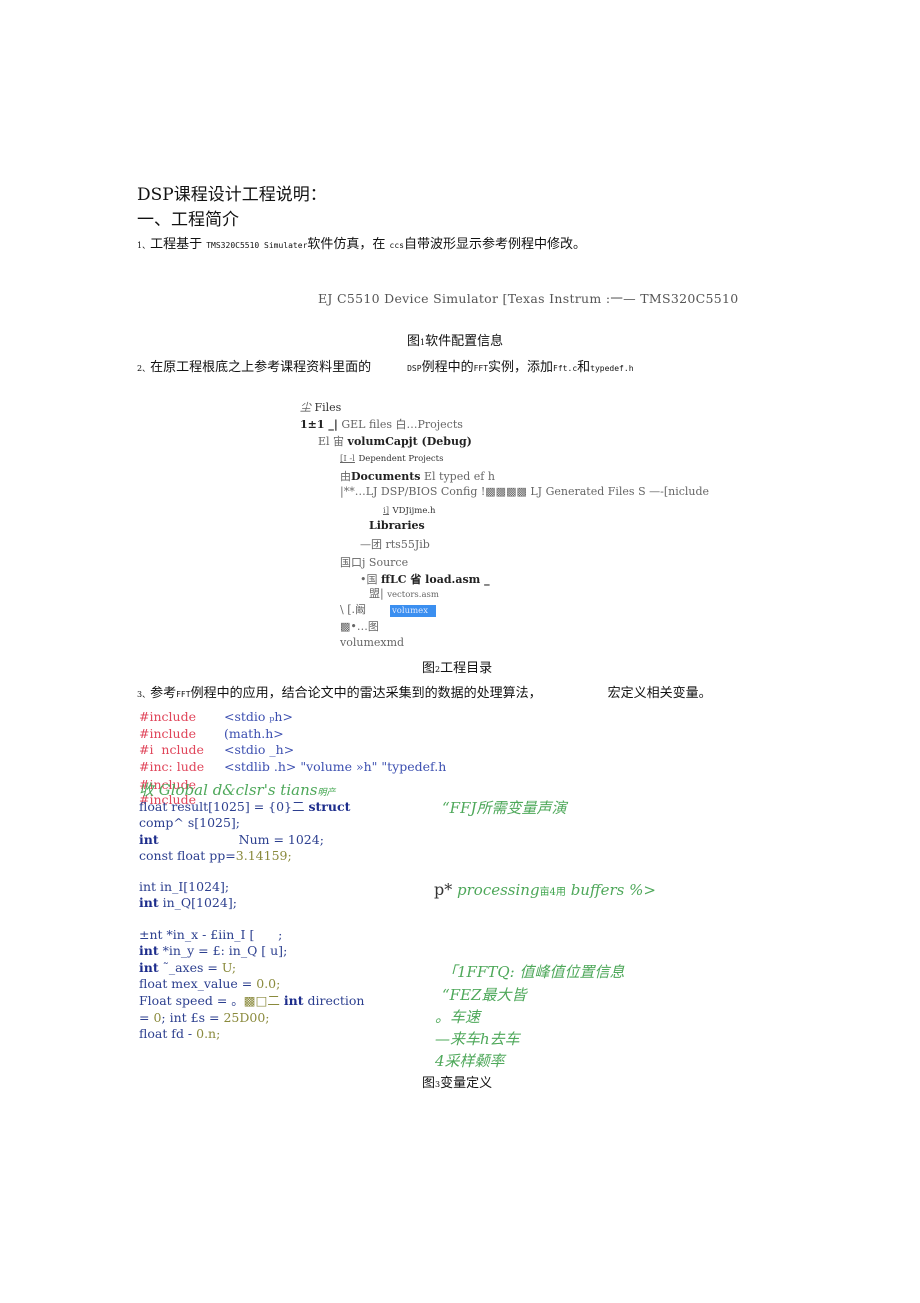  What do you see at coordinates (455, 339) in the screenshot?
I see `figure-1-caption: 图1软件配置信息` at bounding box center [455, 339].